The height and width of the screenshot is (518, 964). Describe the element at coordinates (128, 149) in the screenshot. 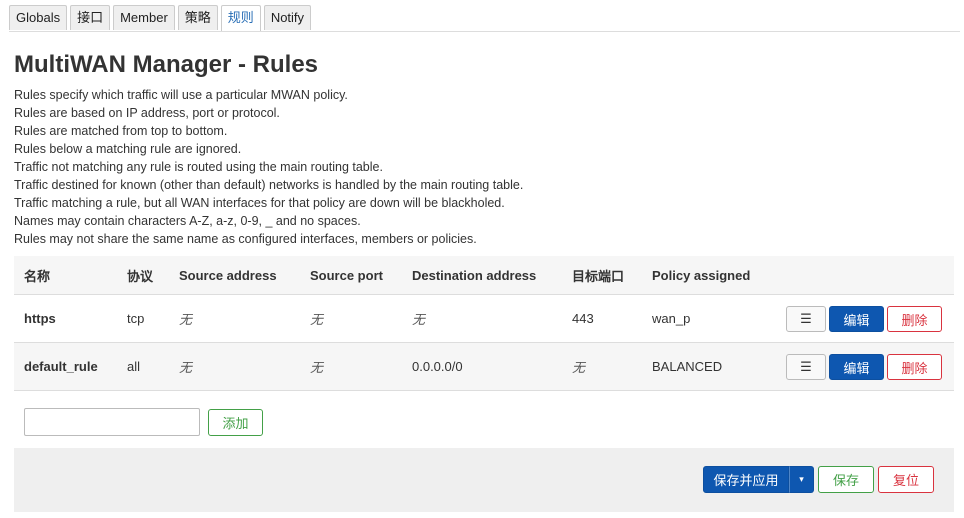

I see `description-line: Rules below a matching rule are ignored.` at that location.